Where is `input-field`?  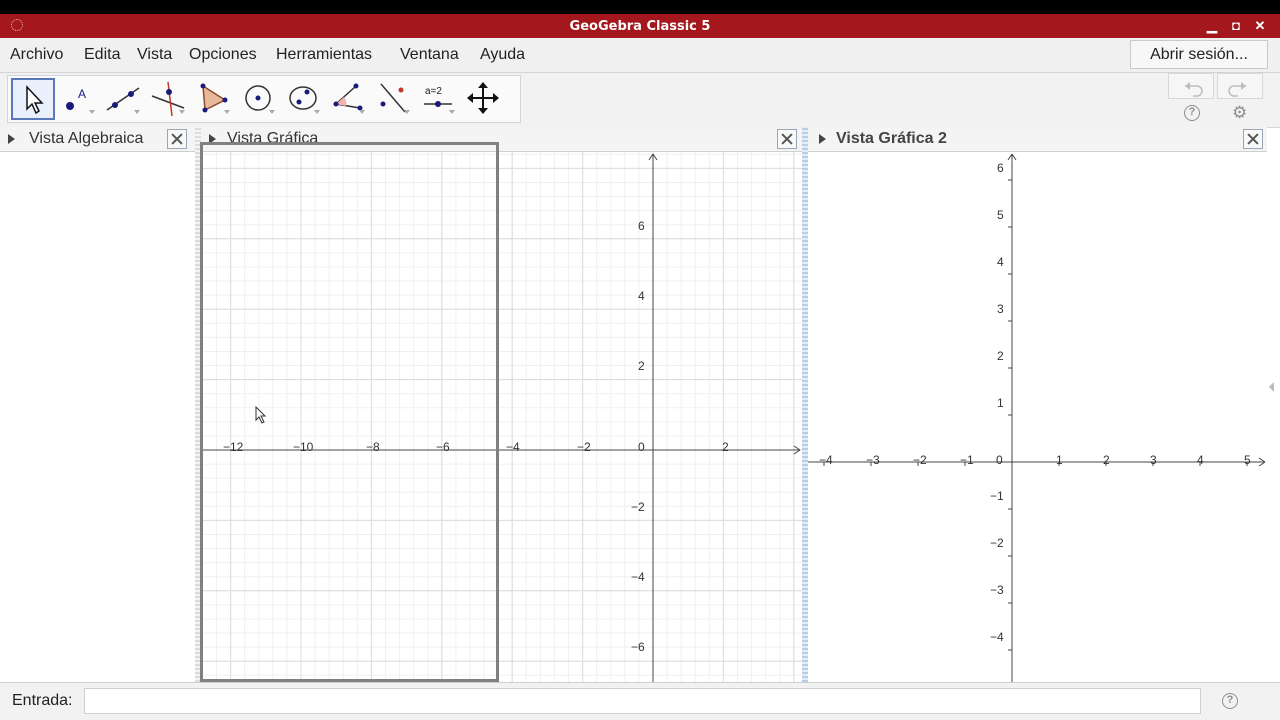
input-field is located at coordinates (642, 701).